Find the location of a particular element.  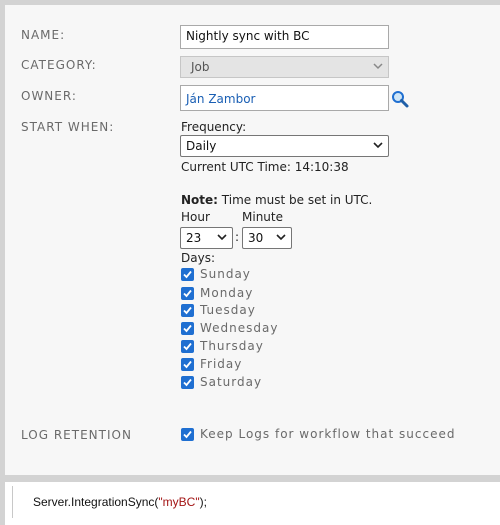

checkbox-sunday is located at coordinates (187, 274).